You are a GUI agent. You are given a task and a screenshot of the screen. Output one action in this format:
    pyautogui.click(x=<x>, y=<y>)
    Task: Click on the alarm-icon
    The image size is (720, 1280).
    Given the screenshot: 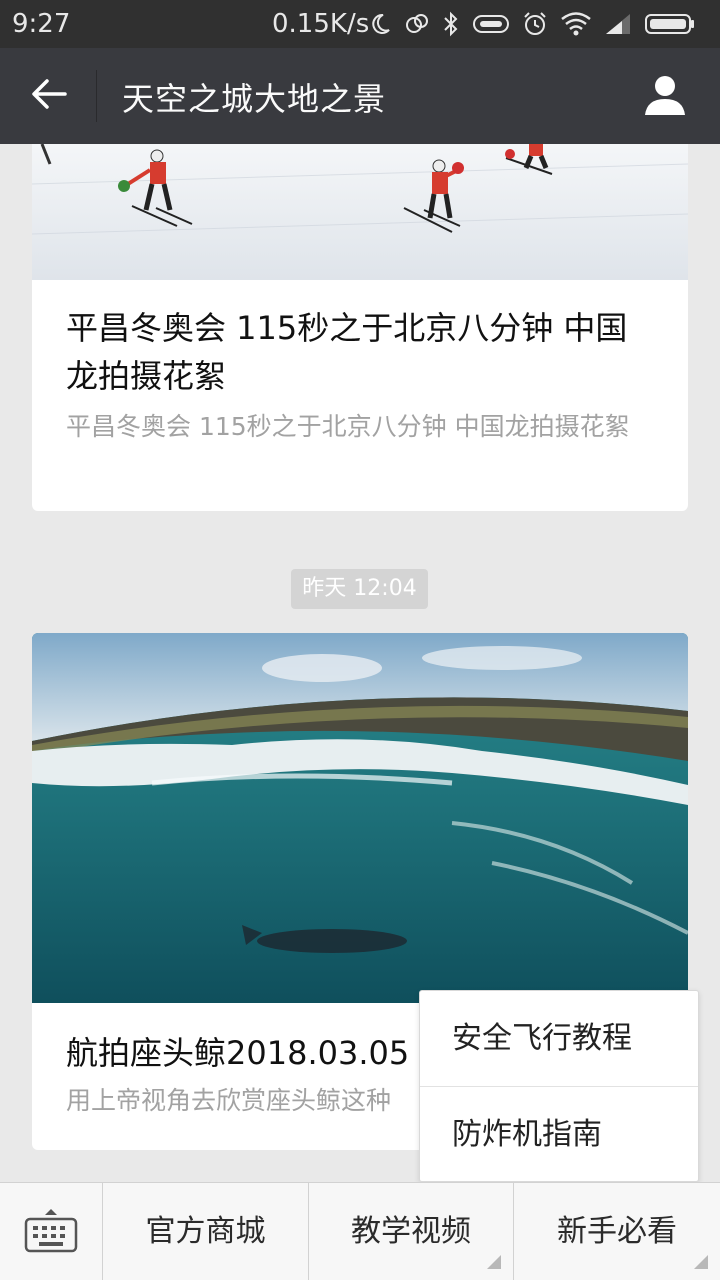 What is the action you would take?
    pyautogui.click(x=535, y=24)
    